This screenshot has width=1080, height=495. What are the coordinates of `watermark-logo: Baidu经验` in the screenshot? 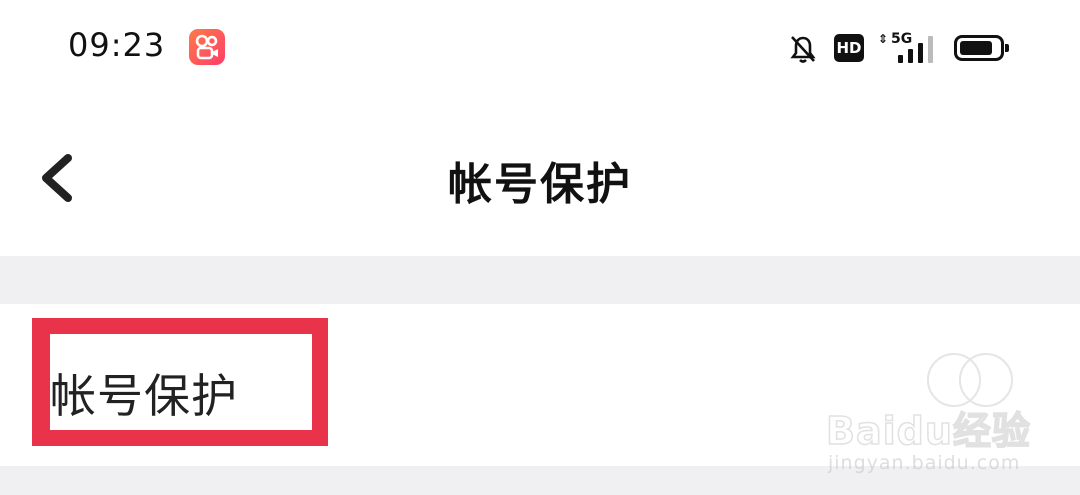 It's located at (928, 431).